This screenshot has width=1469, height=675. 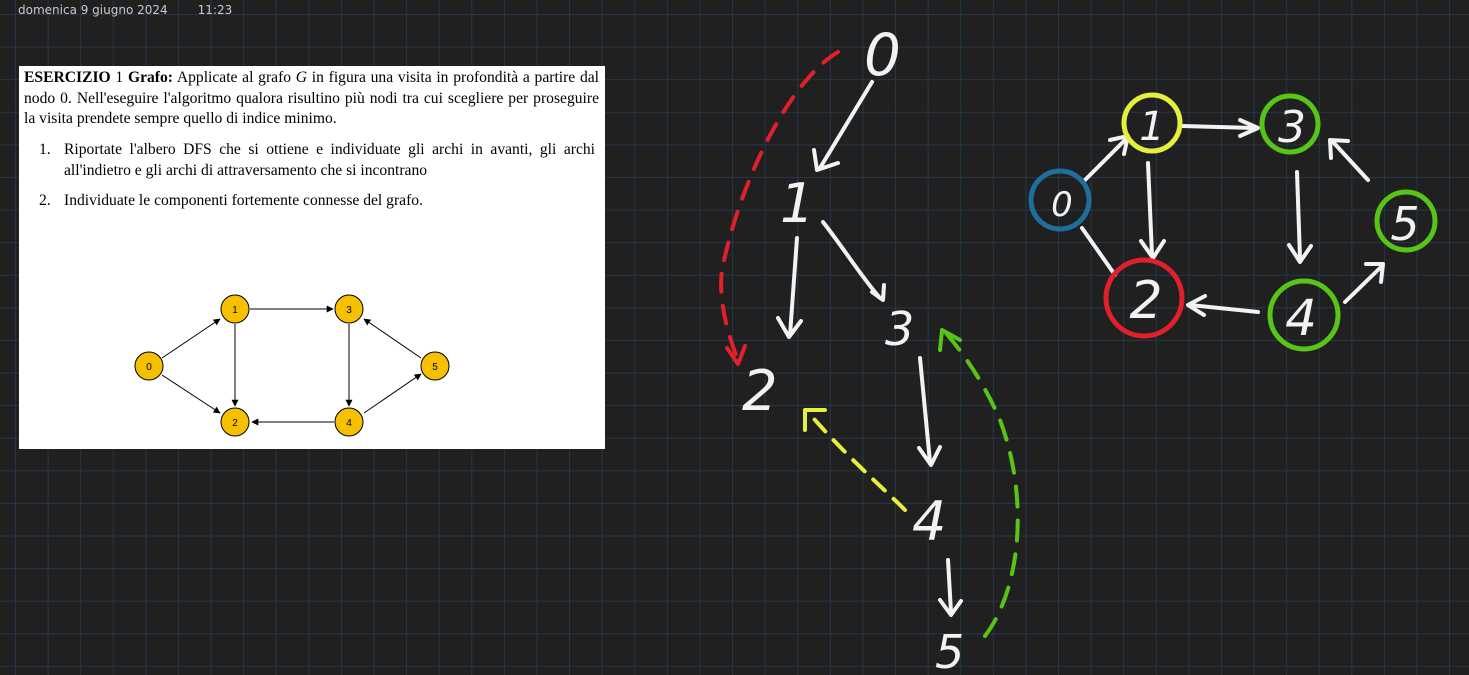 What do you see at coordinates (878, 292) in the screenshot?
I see `arrow-head` at bounding box center [878, 292].